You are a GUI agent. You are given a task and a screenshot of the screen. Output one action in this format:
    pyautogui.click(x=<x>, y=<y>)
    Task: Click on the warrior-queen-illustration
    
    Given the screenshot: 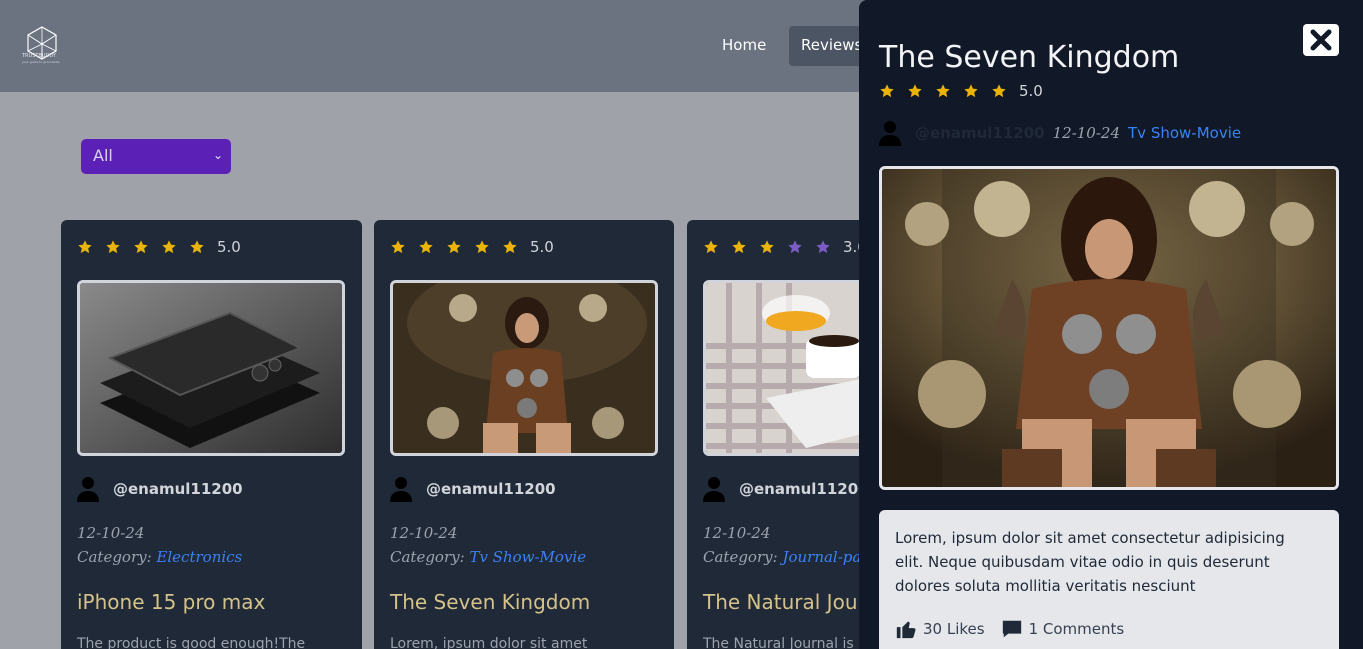 What is the action you would take?
    pyautogui.click(x=524, y=368)
    